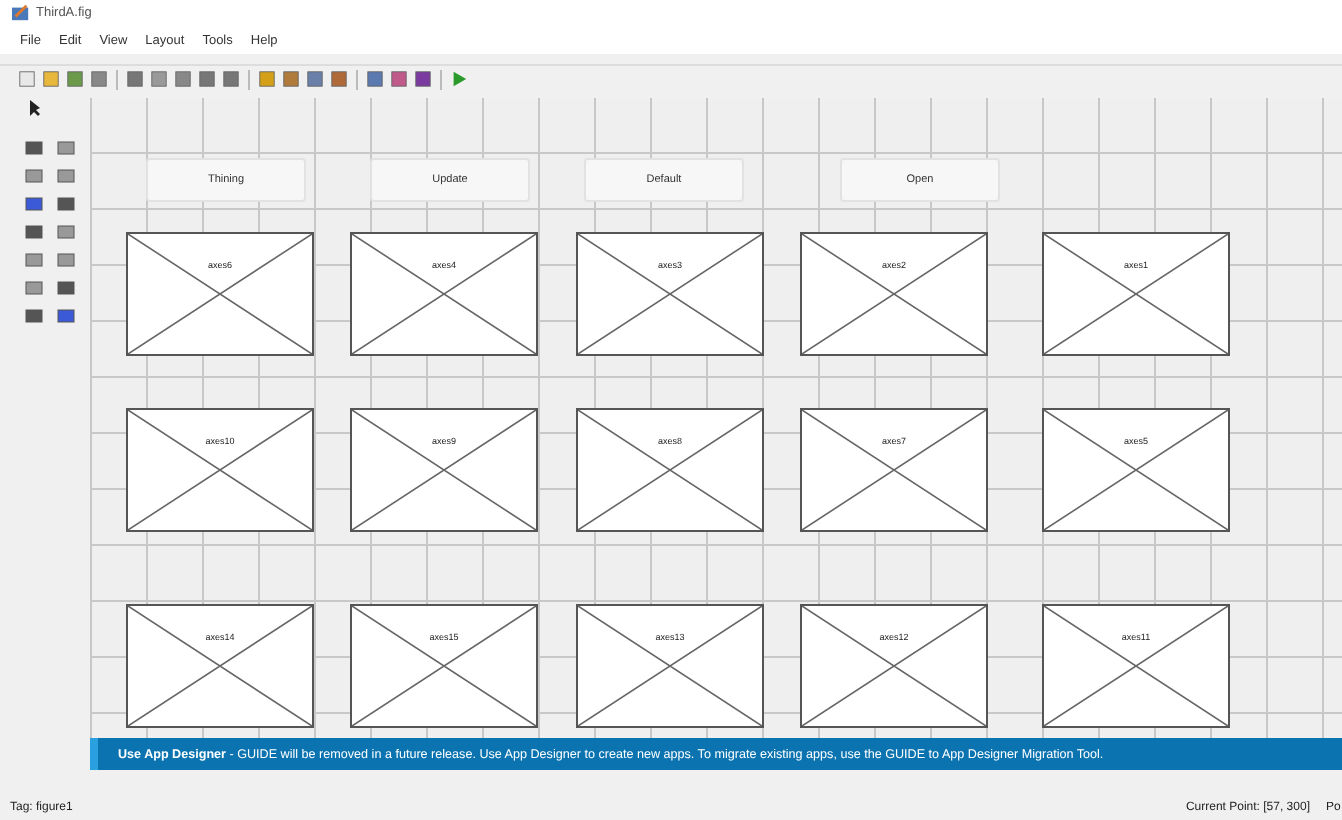  Describe the element at coordinates (21, 12) in the screenshot. I see `figure-icon` at that location.